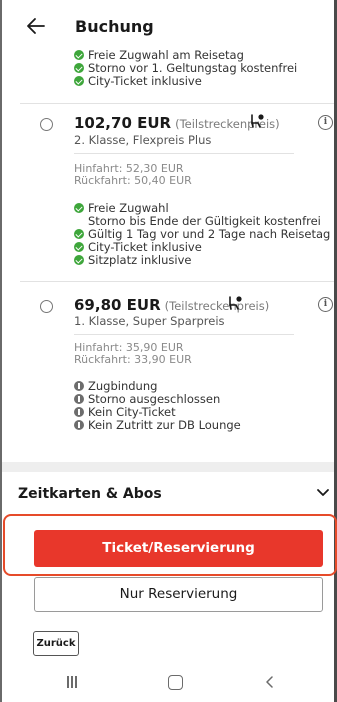  What do you see at coordinates (90, 494) in the screenshot?
I see `section-title: Zeitkarten & Abos` at bounding box center [90, 494].